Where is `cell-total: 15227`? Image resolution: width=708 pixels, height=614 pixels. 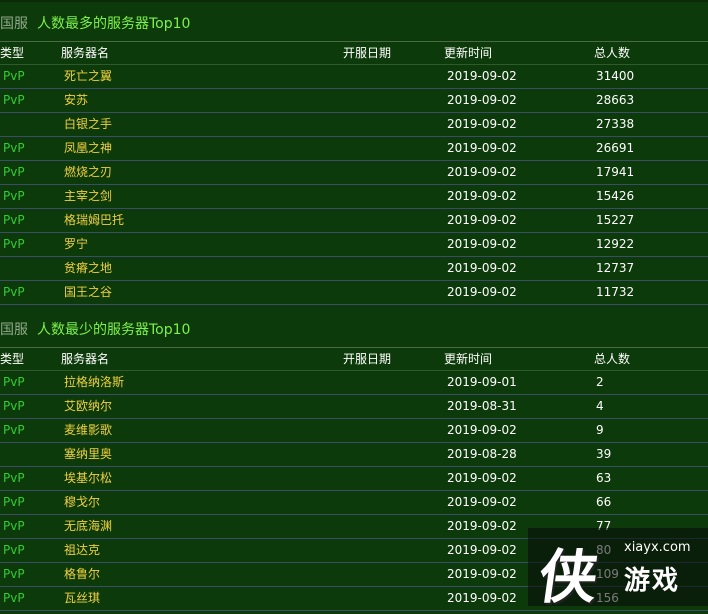
cell-total: 15227 is located at coordinates (615, 220).